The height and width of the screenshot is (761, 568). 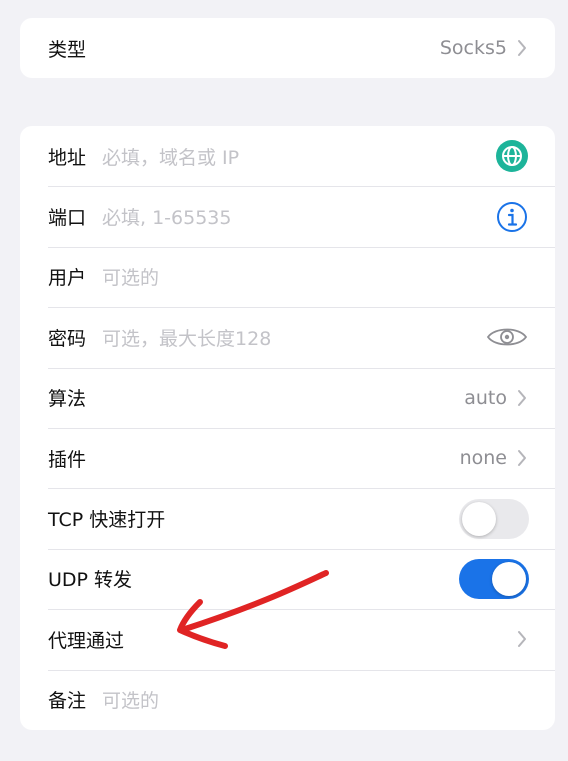 What do you see at coordinates (67, 459) in the screenshot?
I see `plugin-label: 插件` at bounding box center [67, 459].